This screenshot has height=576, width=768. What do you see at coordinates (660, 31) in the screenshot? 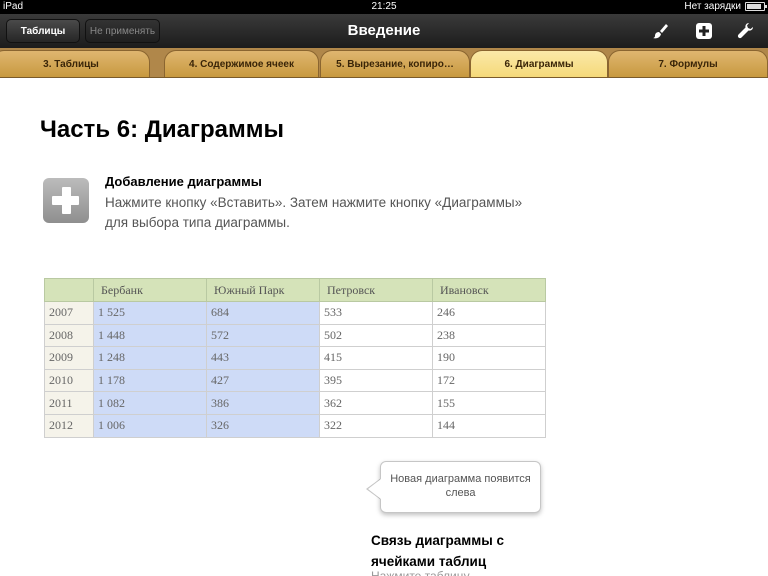
I see `paintbrush-icon` at bounding box center [660, 31].